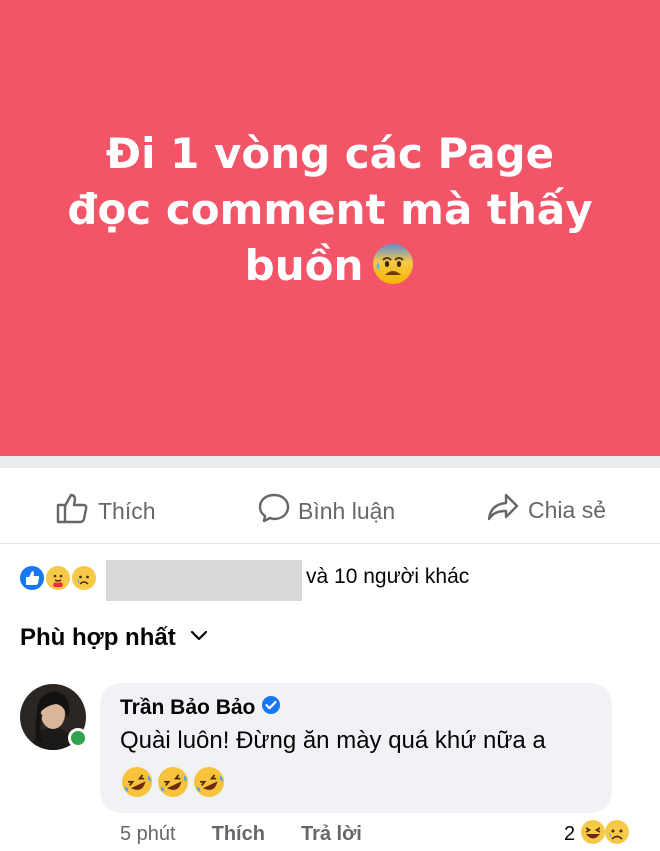 This screenshot has width=660, height=851. I want to click on comment-text: Quài luôn! Đừng ăn mày quá khứ nữa a, so click(333, 740).